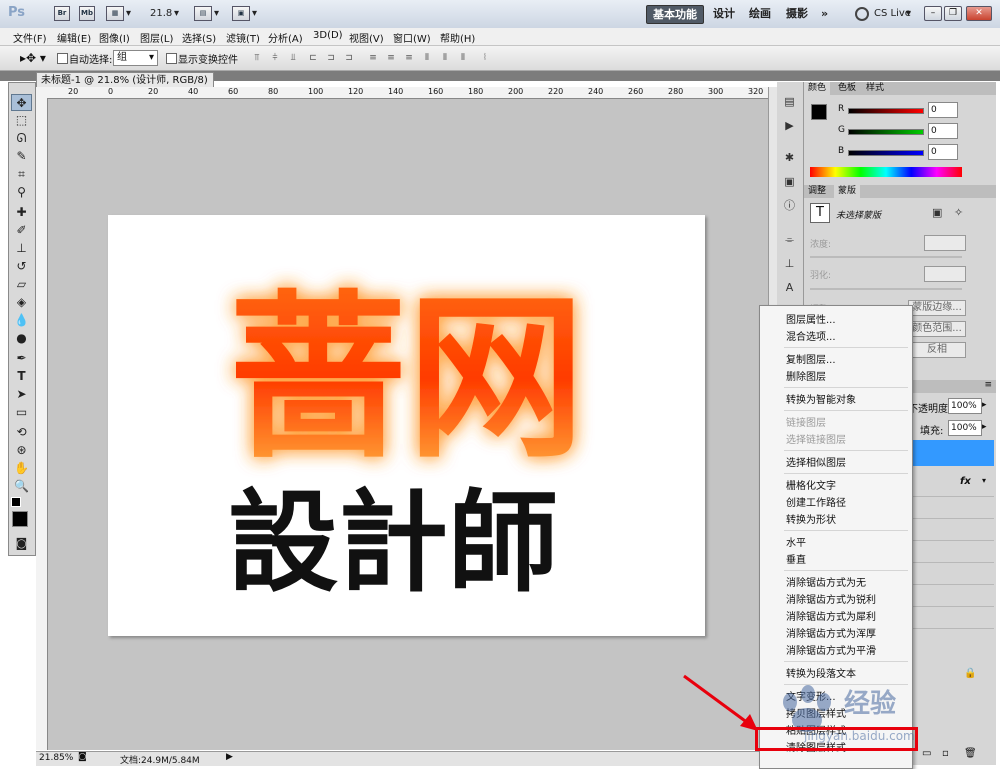 This screenshot has width=1000, height=769. What do you see at coordinates (30, 37) in the screenshot?
I see `menu-file: 文件(F)` at bounding box center [30, 37].